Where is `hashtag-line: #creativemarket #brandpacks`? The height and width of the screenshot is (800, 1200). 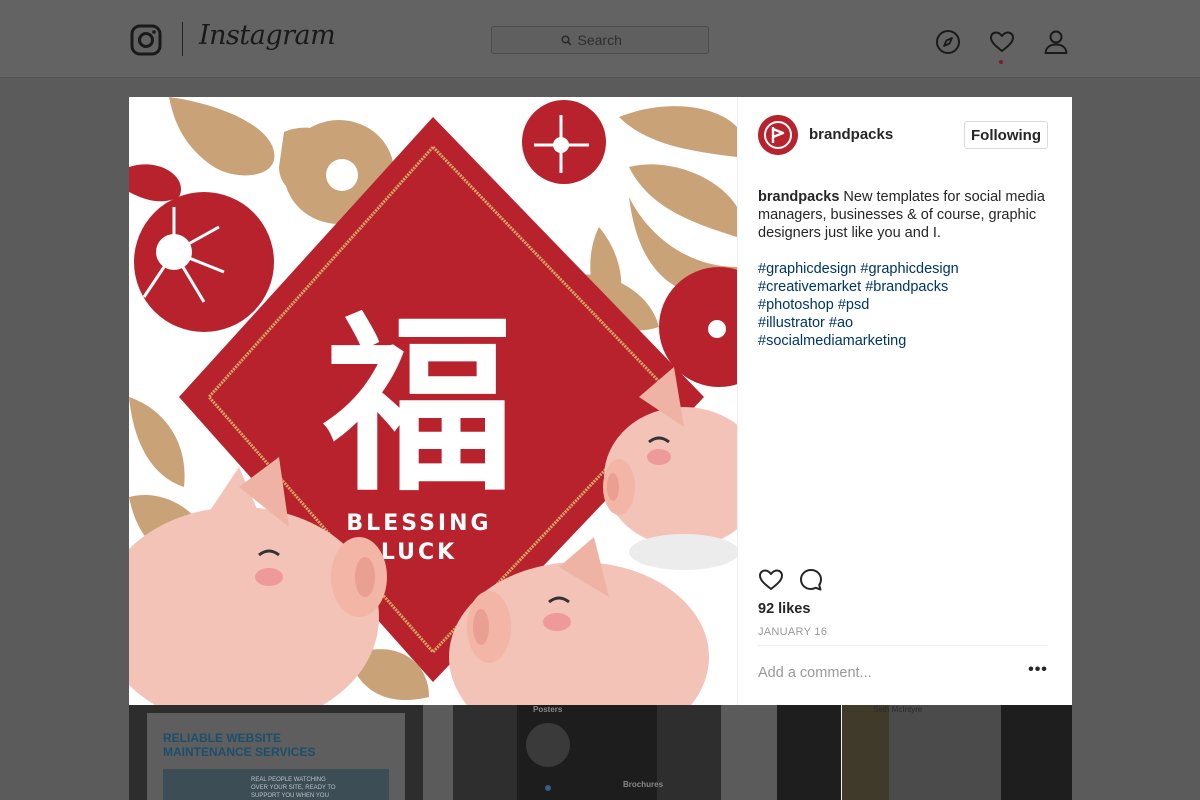
hashtag-line: #creativemarket #brandpacks is located at coordinates (905, 287).